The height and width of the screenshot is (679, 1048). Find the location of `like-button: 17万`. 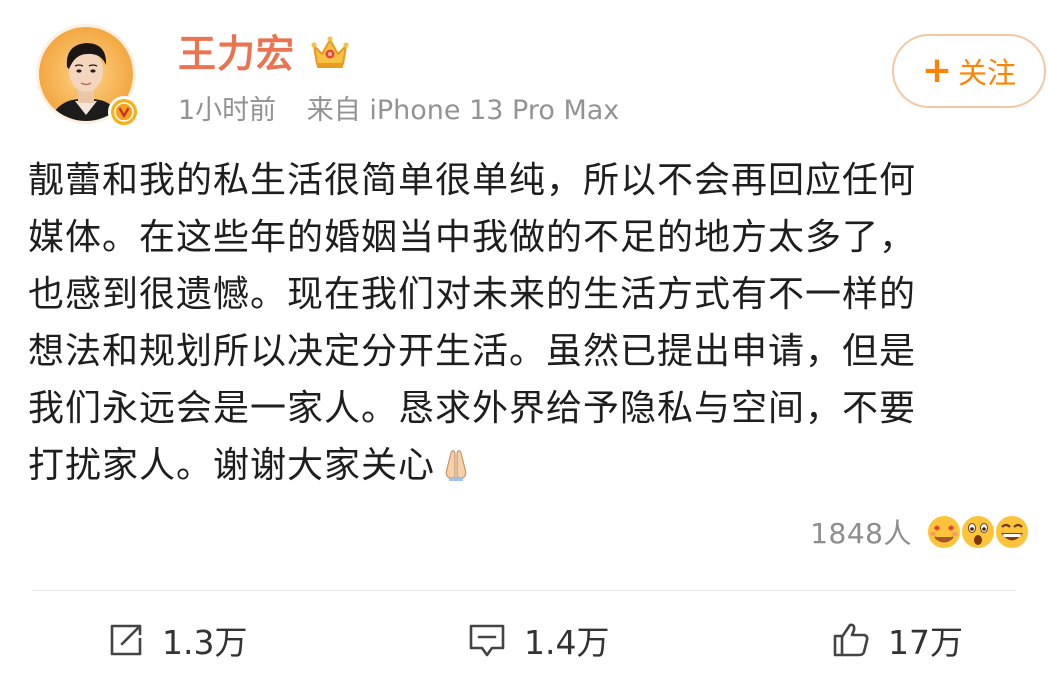

like-button: 17万 is located at coordinates (896, 640).